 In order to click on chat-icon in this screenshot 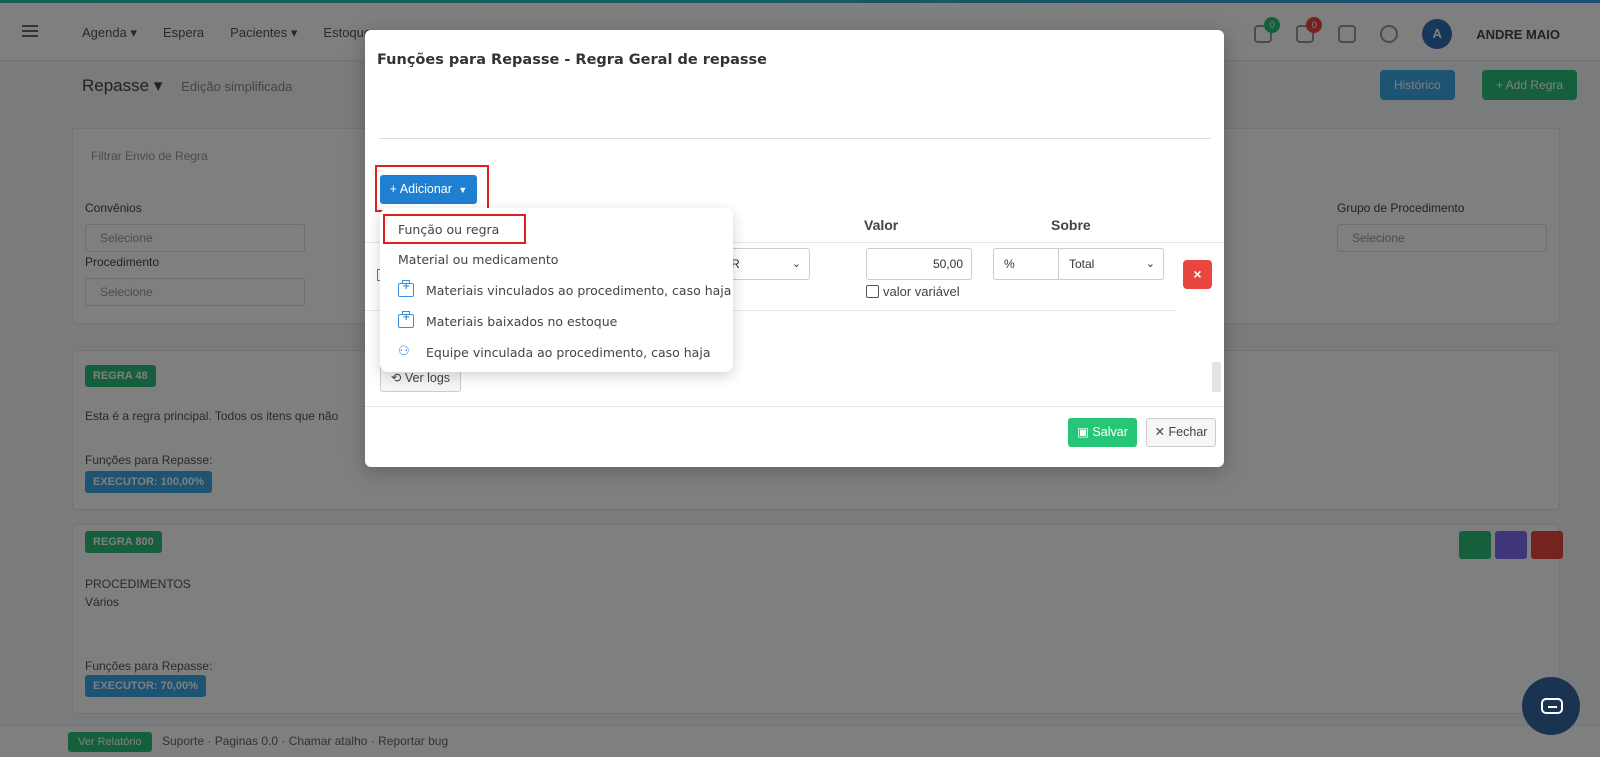, I will do `click(1552, 706)`.